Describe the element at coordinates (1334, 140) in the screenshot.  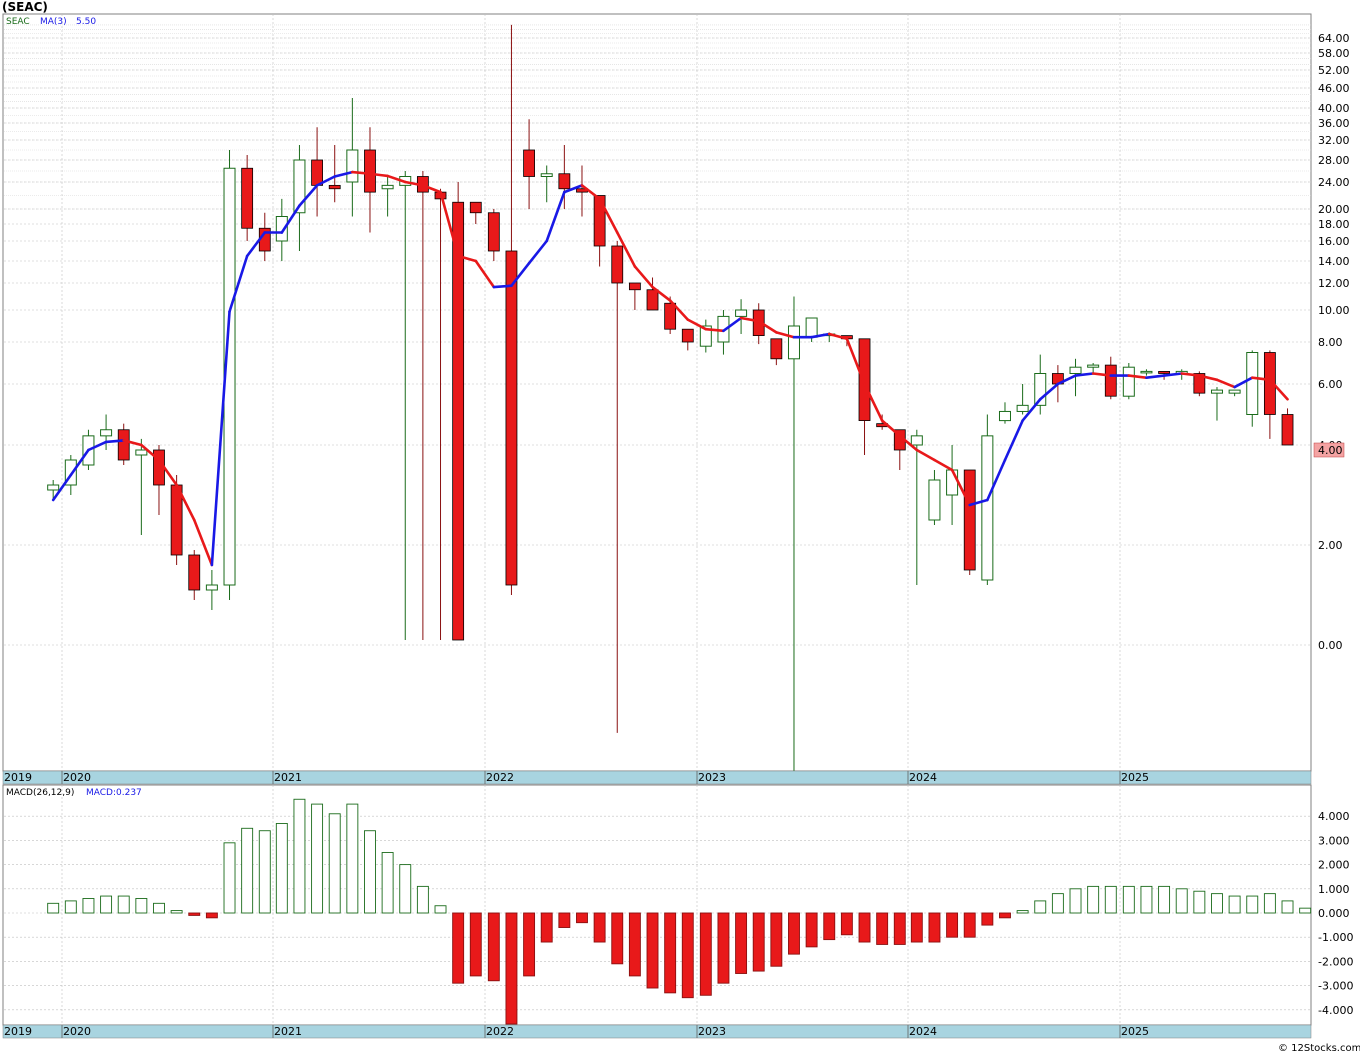
I see `price-tick-label: 32.00` at that location.